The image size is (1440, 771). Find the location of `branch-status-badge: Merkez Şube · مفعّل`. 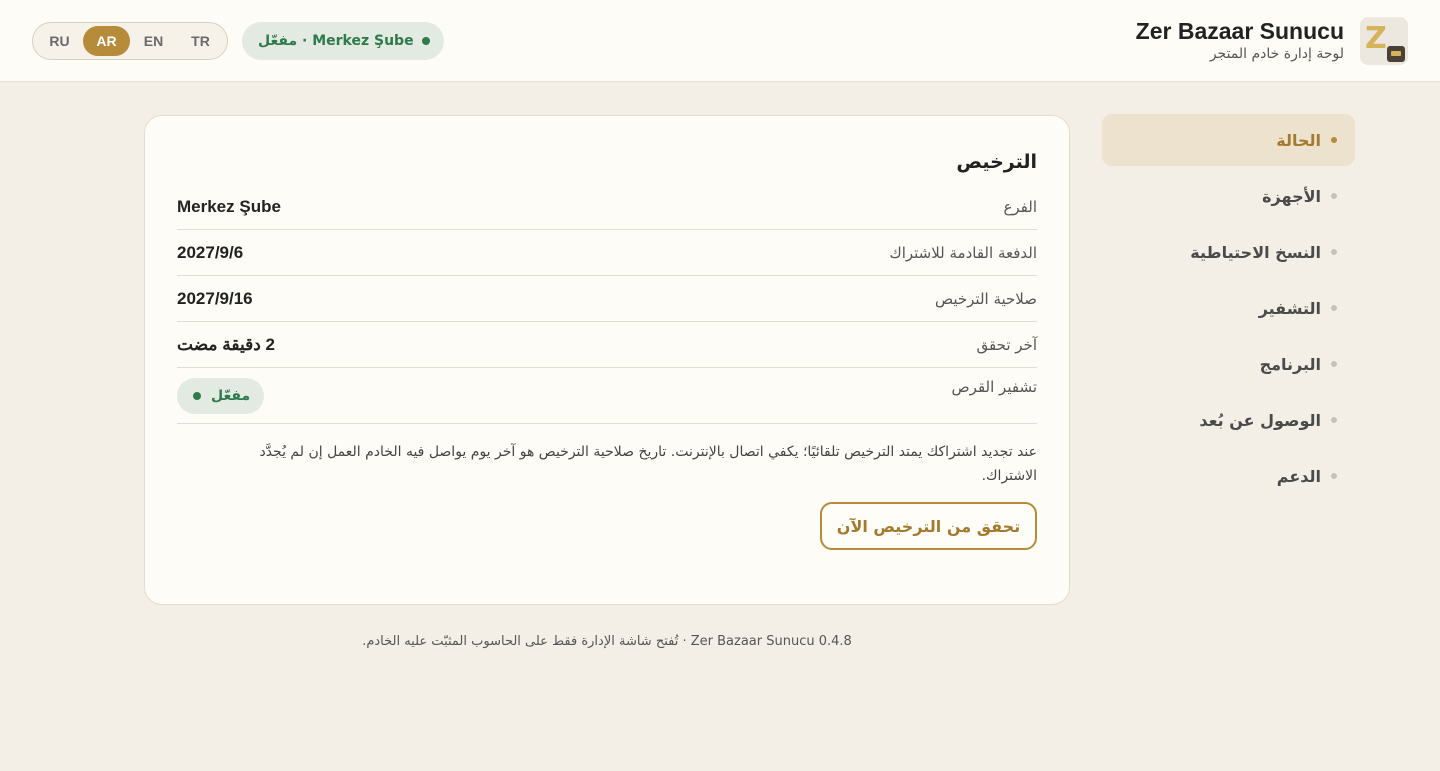

branch-status-badge: Merkez Şube · مفعّل is located at coordinates (343, 41).